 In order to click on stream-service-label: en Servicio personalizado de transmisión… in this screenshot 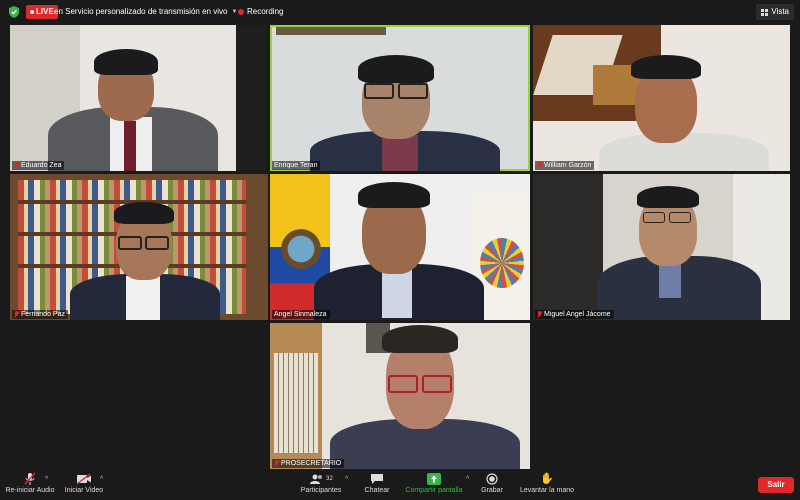, I will do `click(141, 11)`.